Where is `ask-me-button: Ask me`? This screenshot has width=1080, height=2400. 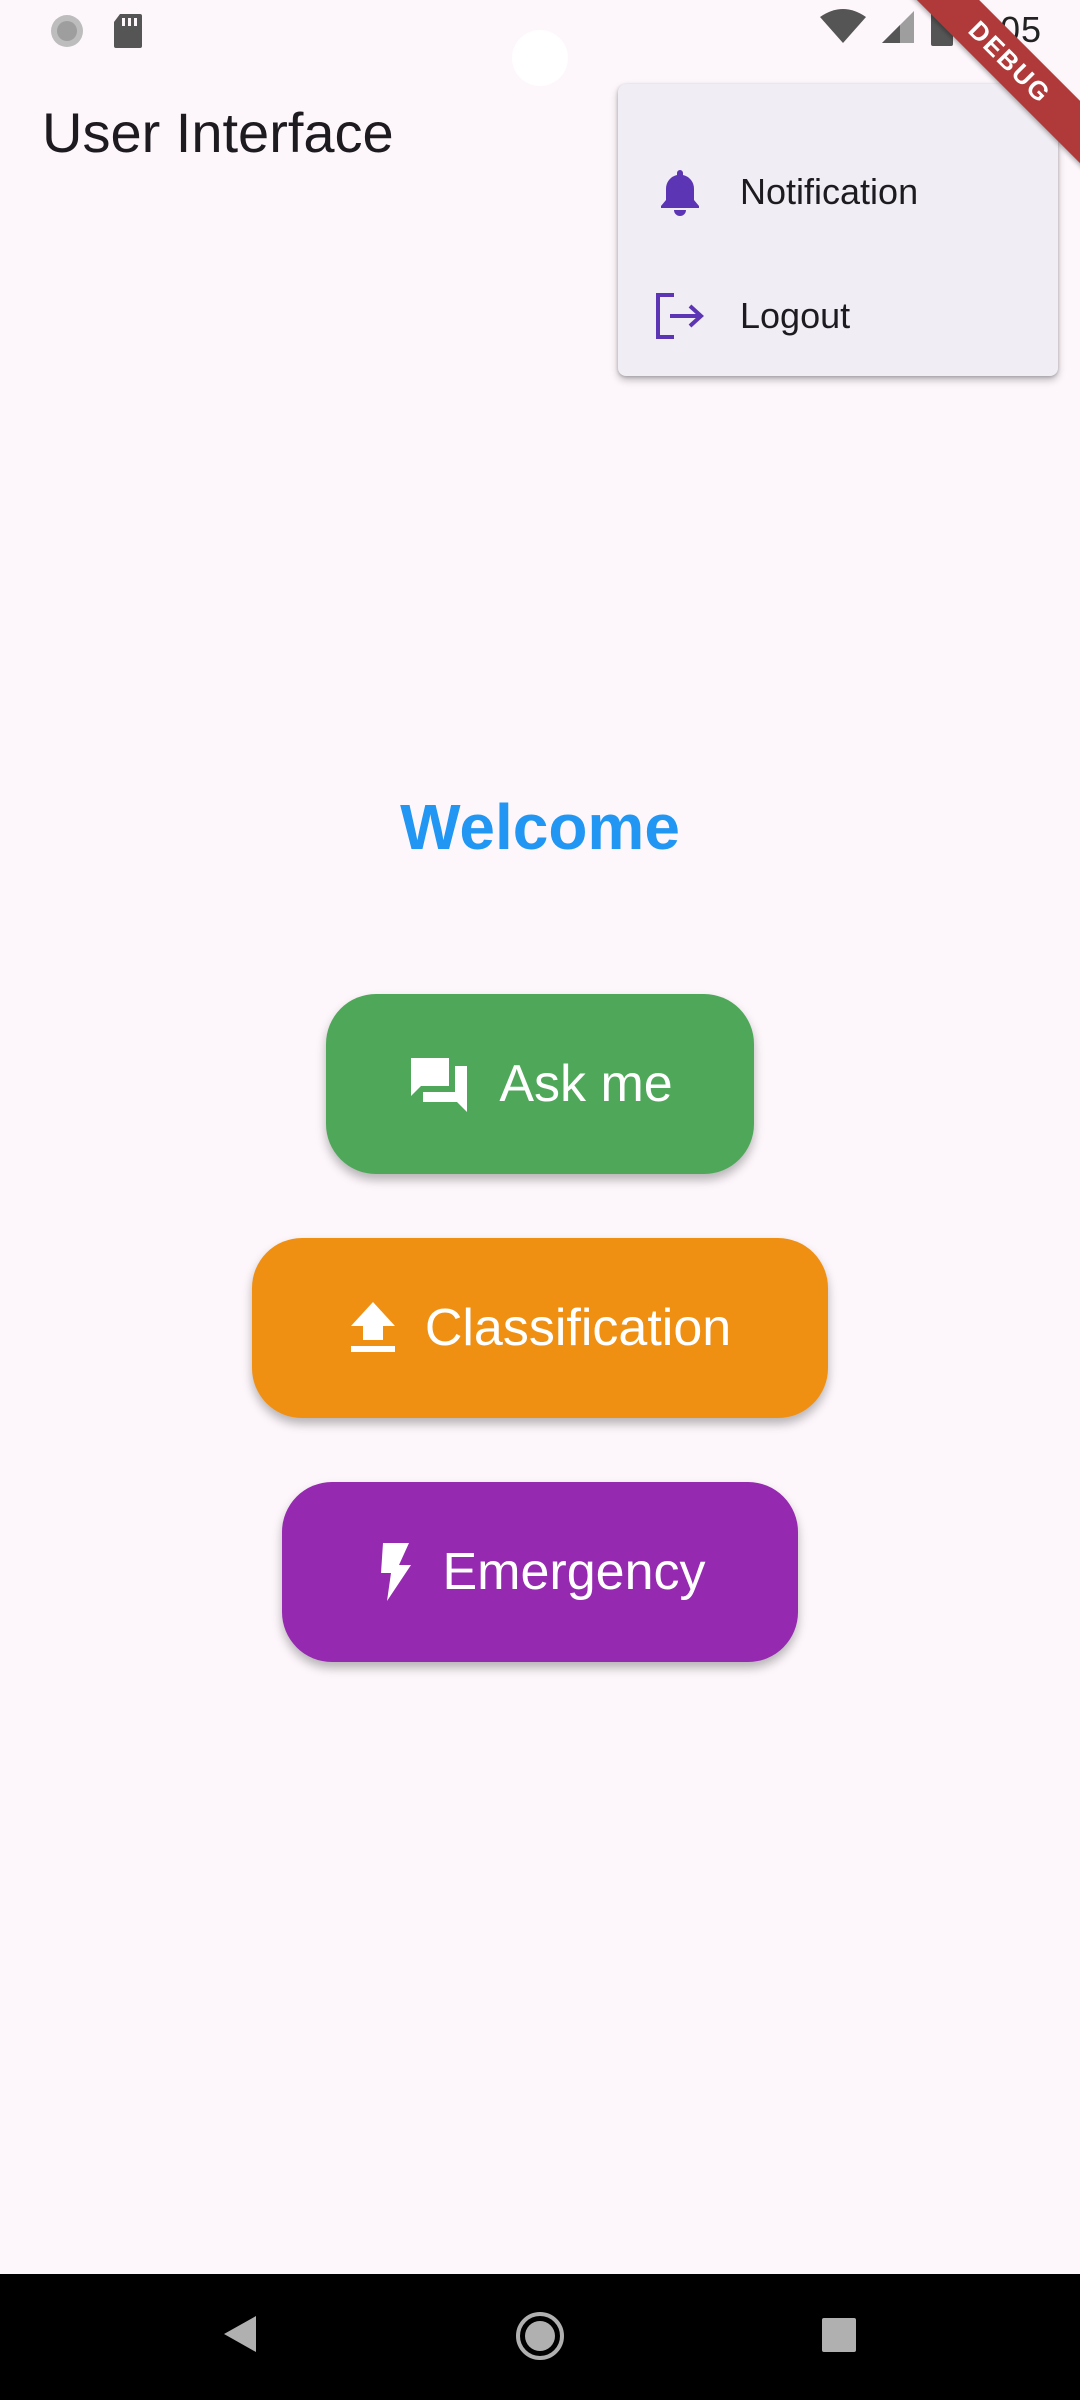
ask-me-button: Ask me is located at coordinates (540, 1084).